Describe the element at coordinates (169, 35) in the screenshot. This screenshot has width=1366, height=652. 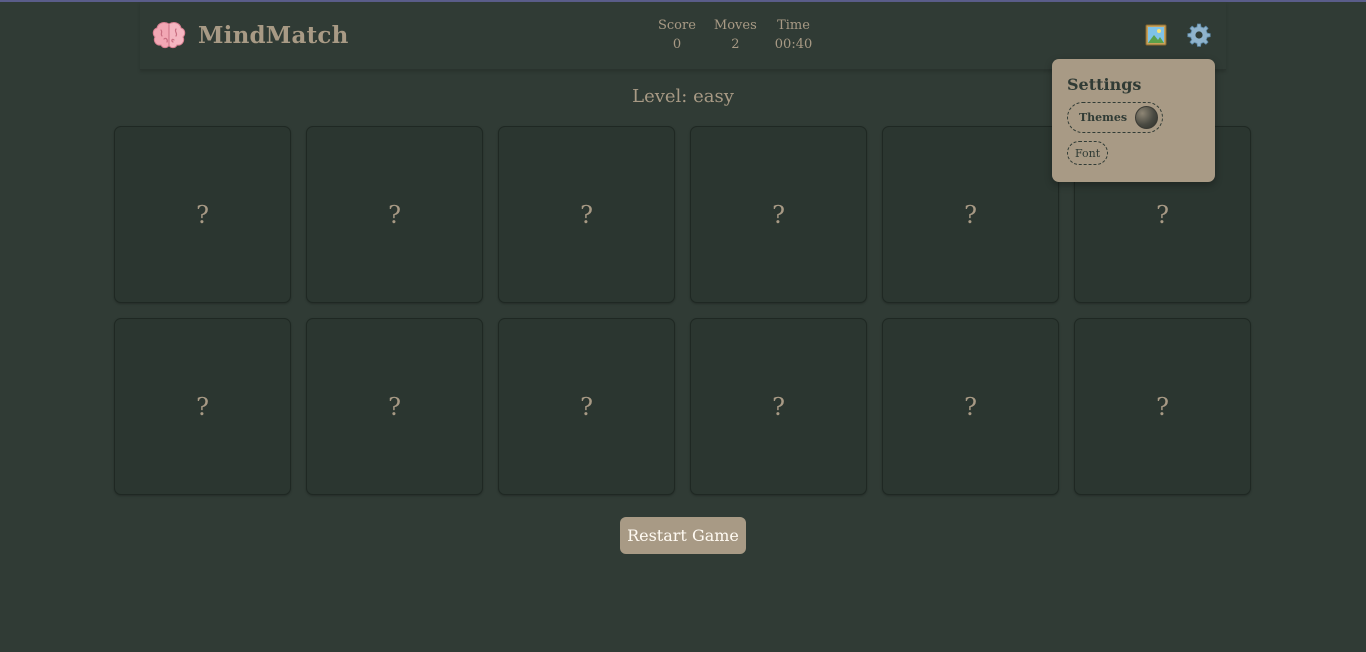
I see `brain-icon` at that location.